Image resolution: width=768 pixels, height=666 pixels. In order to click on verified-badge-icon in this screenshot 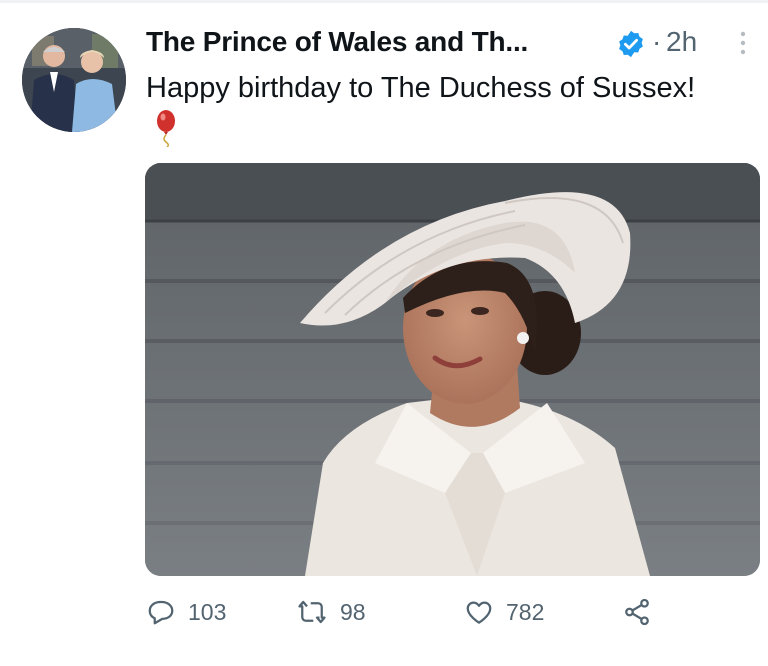, I will do `click(631, 44)`.